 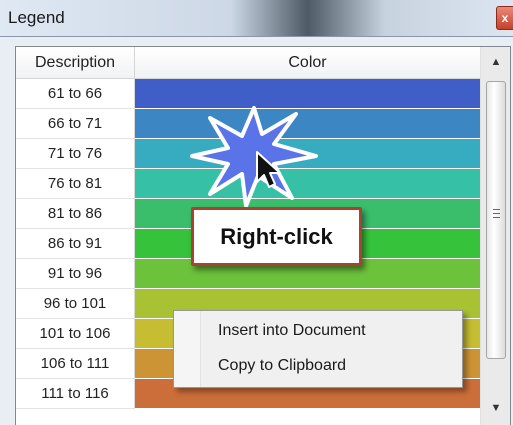 What do you see at coordinates (496, 220) in the screenshot?
I see `scroll-thumb` at bounding box center [496, 220].